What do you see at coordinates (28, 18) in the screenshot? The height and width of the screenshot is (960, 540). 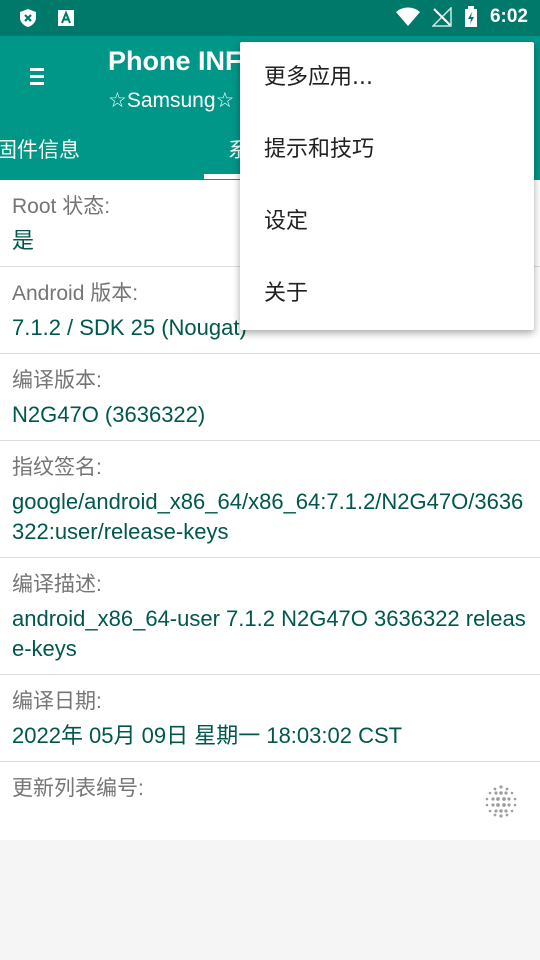 I see `shield-x-icon` at bounding box center [28, 18].